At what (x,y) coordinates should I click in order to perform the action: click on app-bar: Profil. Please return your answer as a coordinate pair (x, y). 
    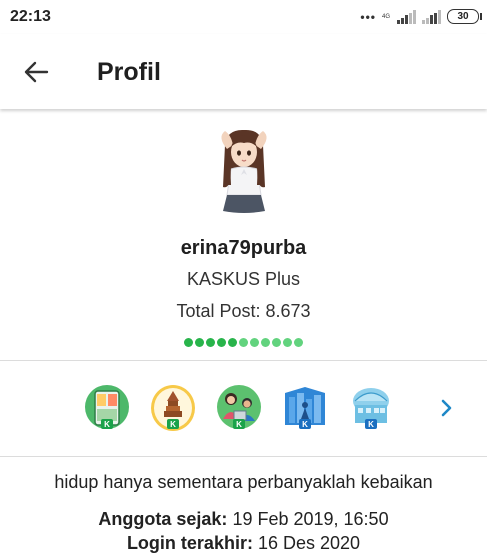
    Looking at the image, I should click on (243, 71).